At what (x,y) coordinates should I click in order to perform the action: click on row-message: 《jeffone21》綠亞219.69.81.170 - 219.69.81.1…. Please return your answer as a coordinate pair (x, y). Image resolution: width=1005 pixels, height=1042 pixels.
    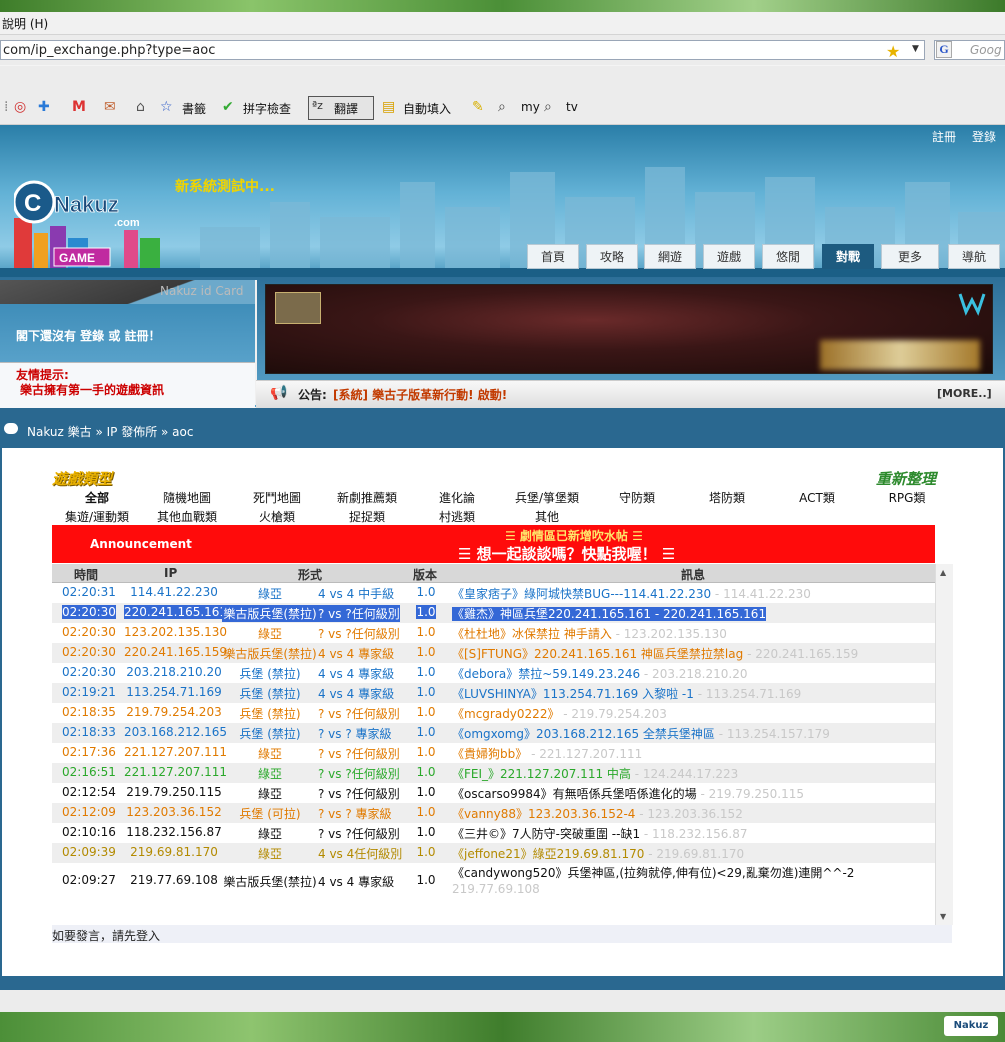
    Looking at the image, I should click on (598, 853).